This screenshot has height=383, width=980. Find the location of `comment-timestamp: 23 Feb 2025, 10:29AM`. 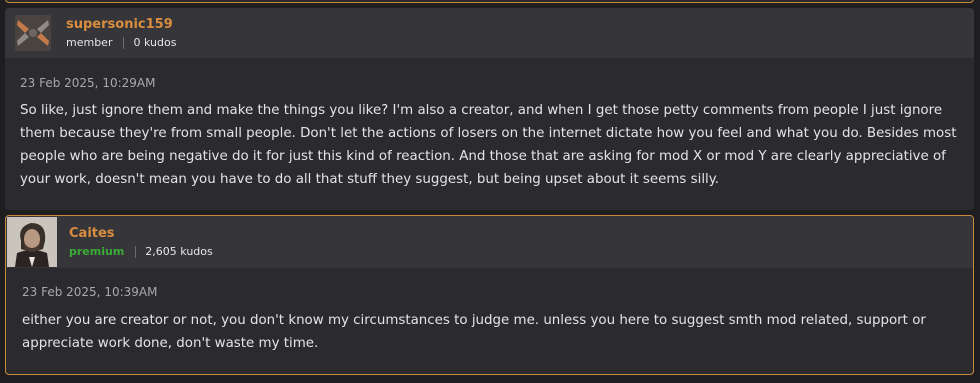

comment-timestamp: 23 Feb 2025, 10:29AM is located at coordinates (88, 83).